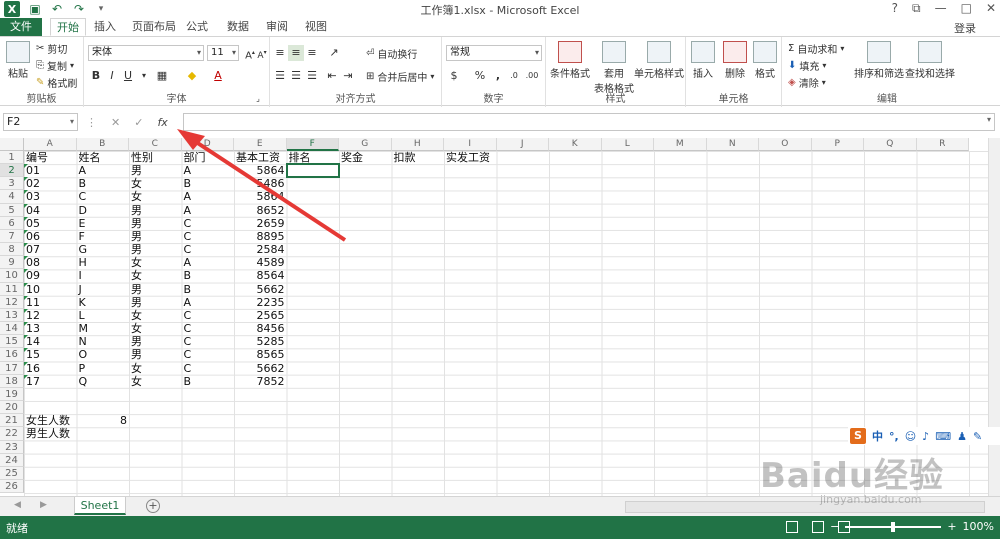  Describe the element at coordinates (103, 315) in the screenshot. I see `cell-b13: L` at that location.